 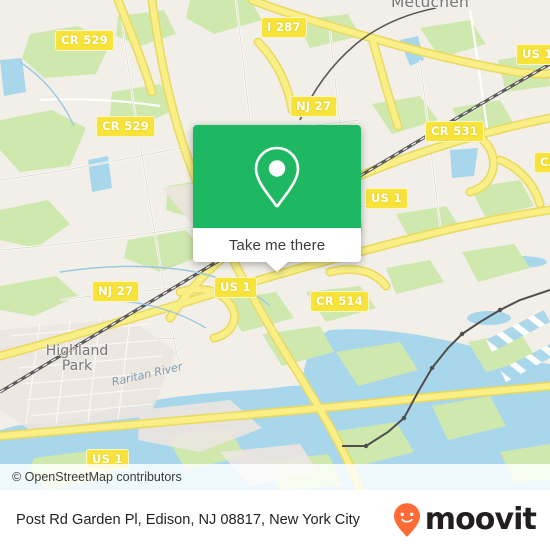 I want to click on highway-shield-ca-clipped: CA, so click(x=542, y=162).